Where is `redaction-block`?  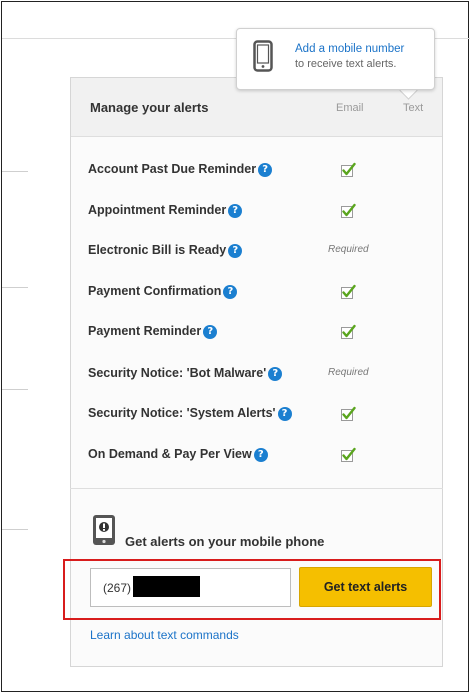 redaction-block is located at coordinates (166, 586).